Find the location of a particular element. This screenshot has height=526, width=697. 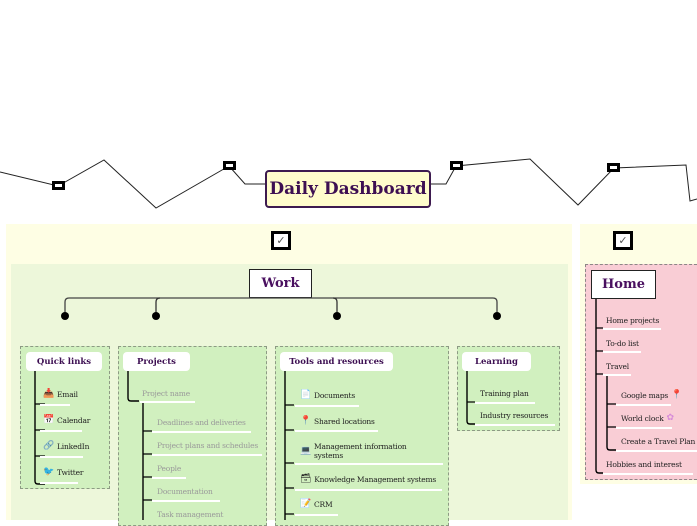

home-item-todo: To-do list is located at coordinates (622, 343).